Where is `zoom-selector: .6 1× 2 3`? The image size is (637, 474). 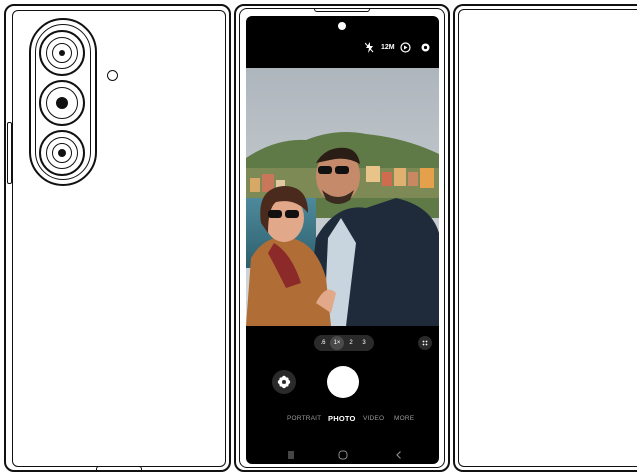 zoom-selector: .6 1× 2 3 is located at coordinates (344, 343).